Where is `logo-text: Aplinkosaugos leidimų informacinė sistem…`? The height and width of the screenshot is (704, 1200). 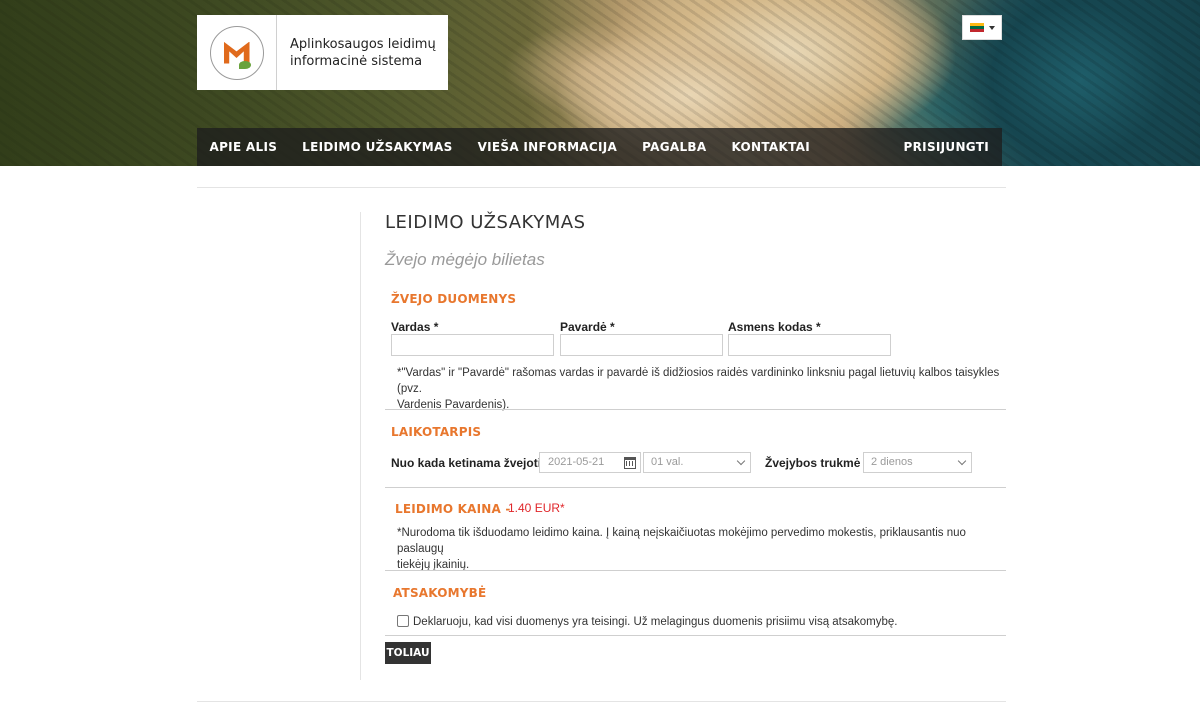
logo-text: Aplinkosaugos leidimų informacinė sistem… is located at coordinates (356, 53).